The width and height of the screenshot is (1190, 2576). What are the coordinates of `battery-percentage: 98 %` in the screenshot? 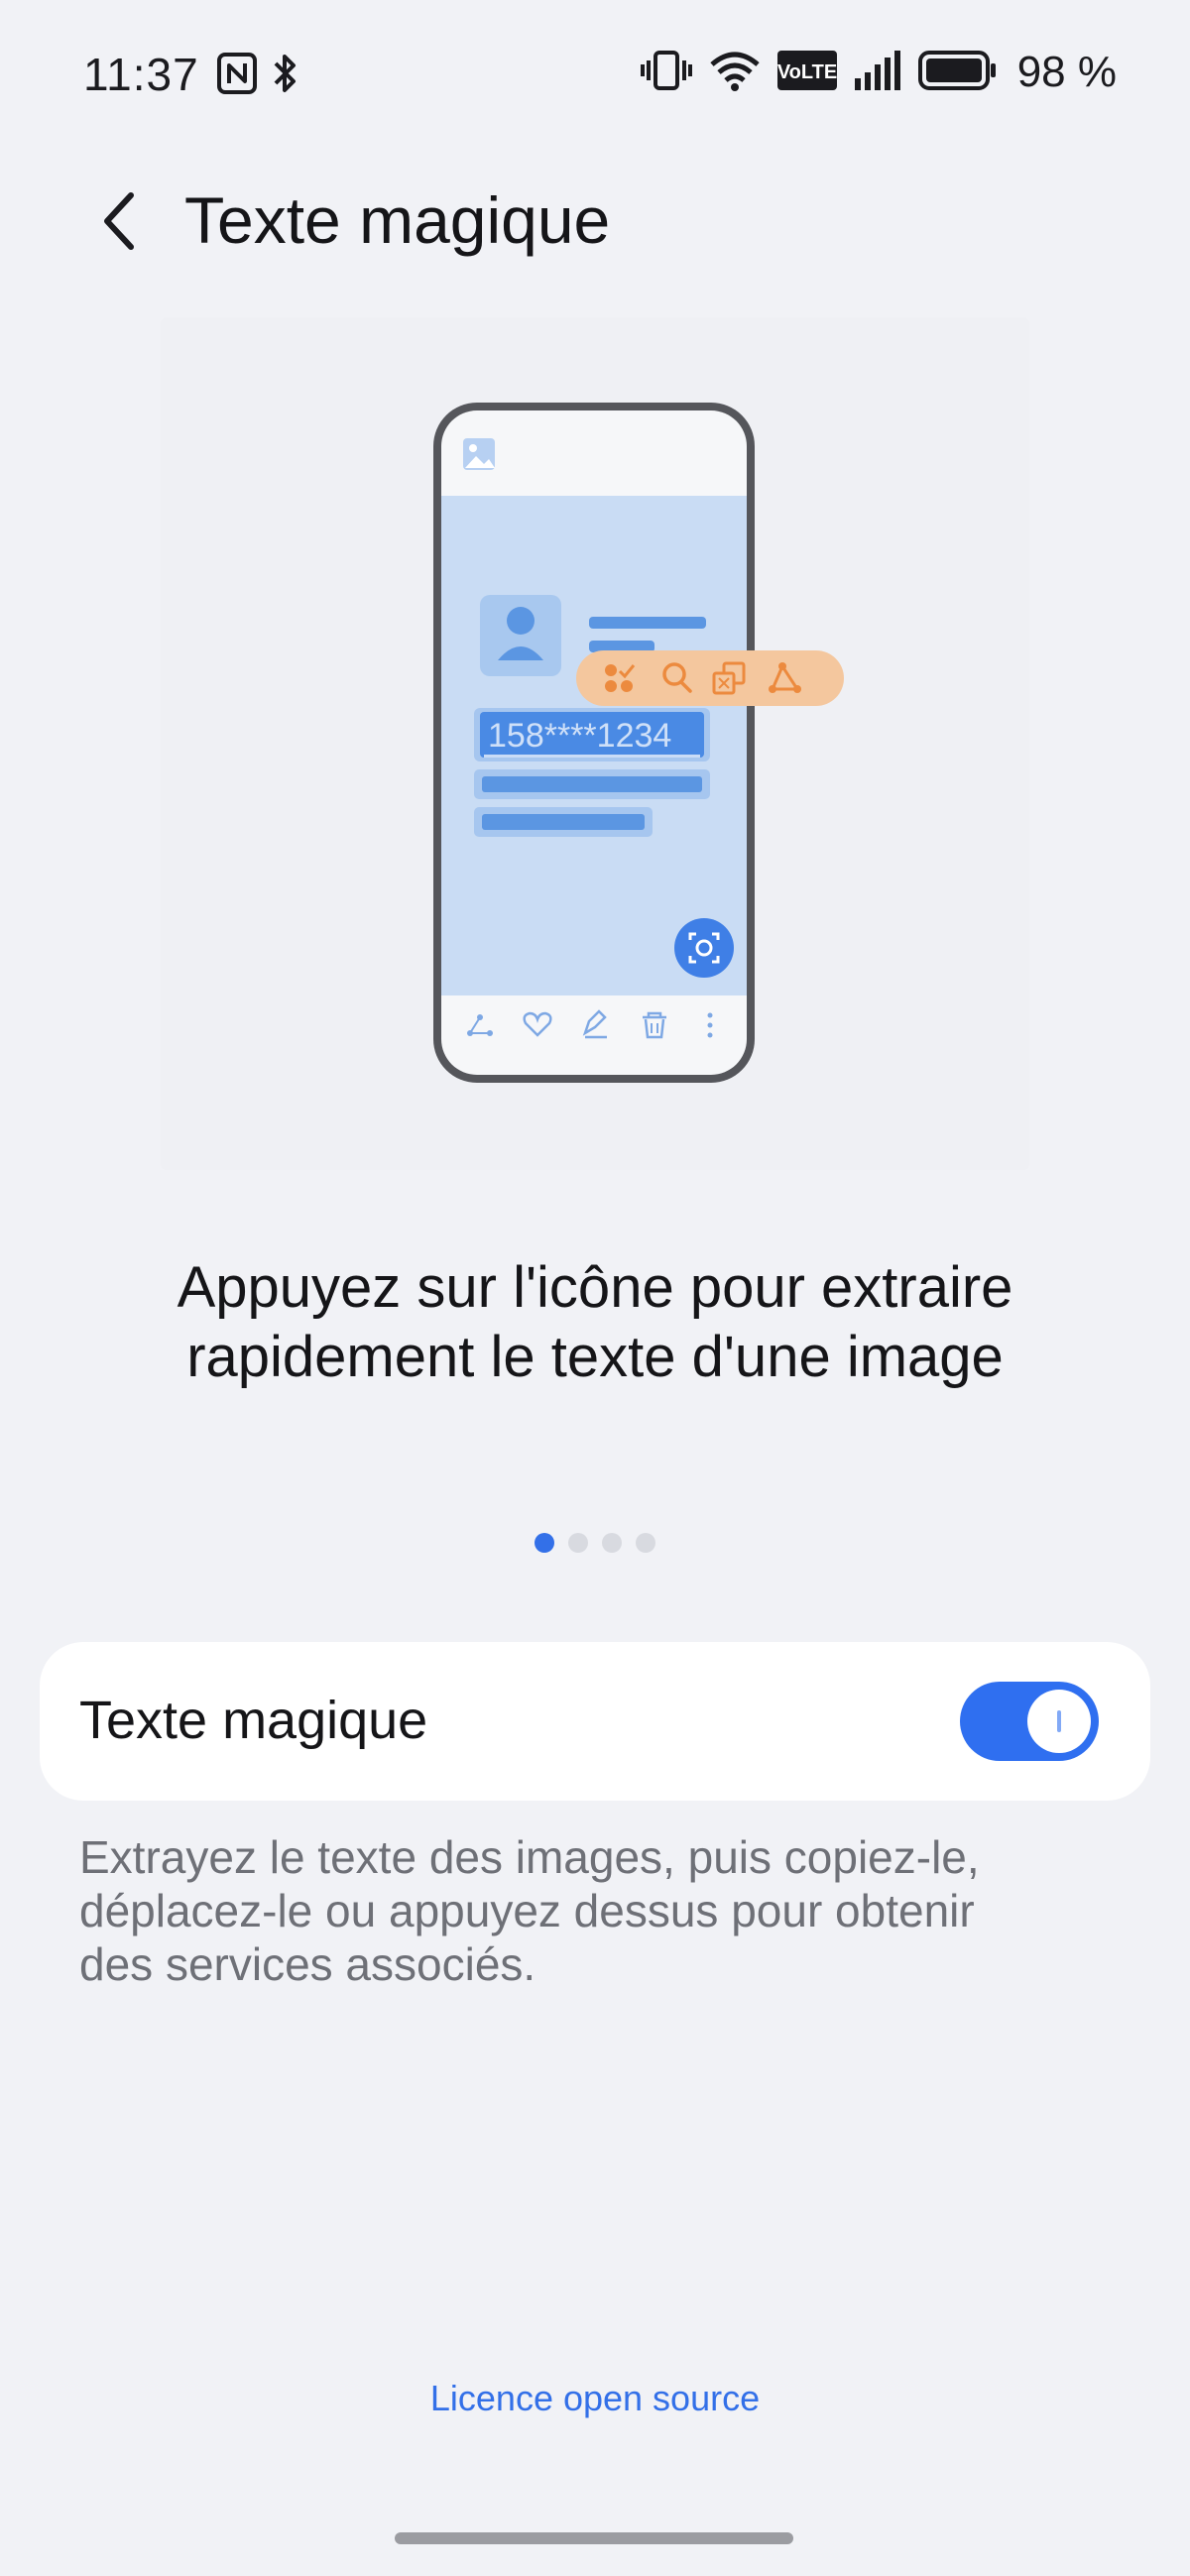 It's located at (1066, 72).